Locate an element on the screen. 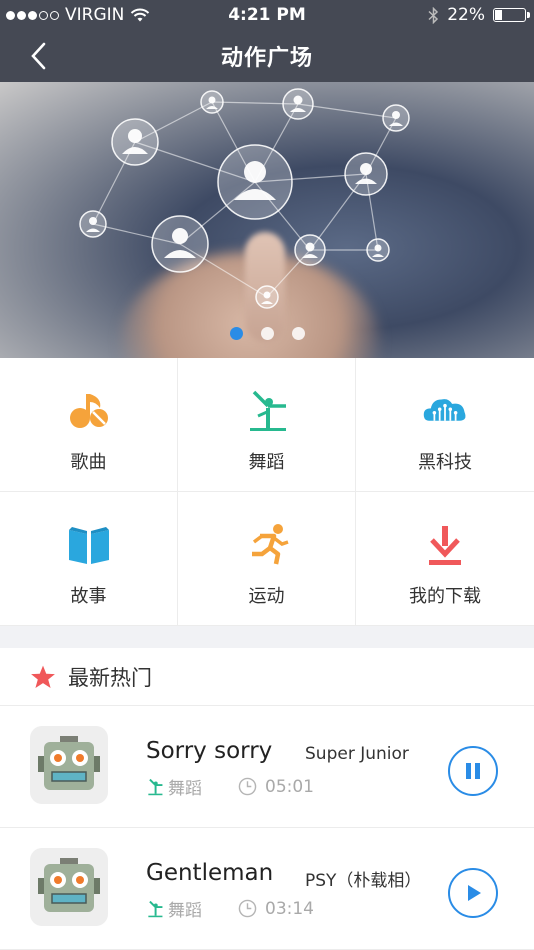 The height and width of the screenshot is (950, 534). list-item: Sorry sorry Super Junior 舞蹈 05:01 is located at coordinates (267, 767).